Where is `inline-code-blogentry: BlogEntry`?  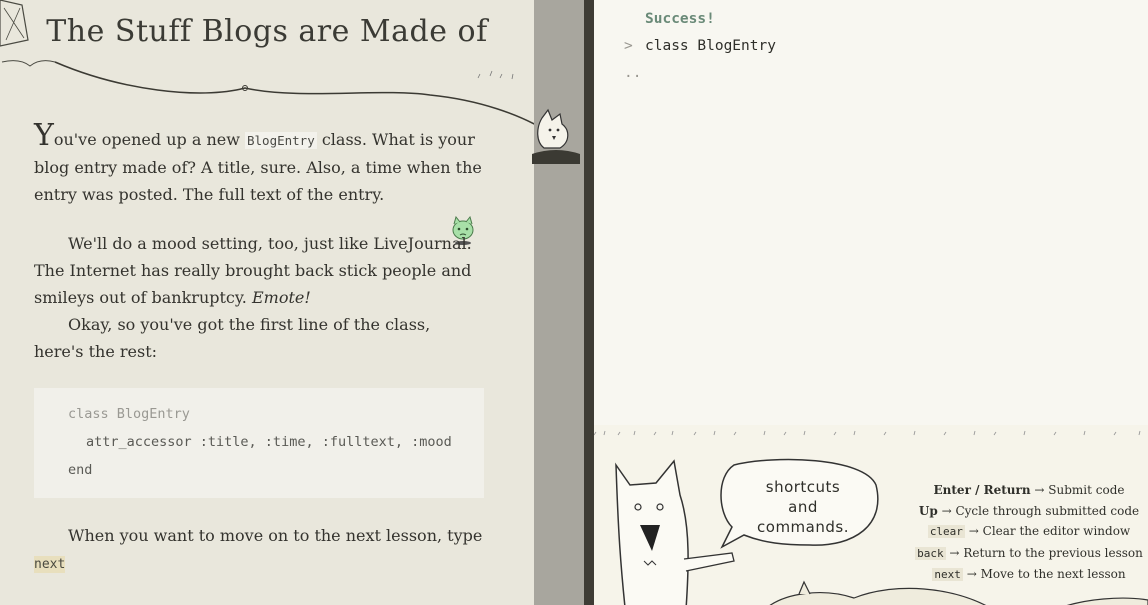
inline-code-blogentry: BlogEntry is located at coordinates (281, 140).